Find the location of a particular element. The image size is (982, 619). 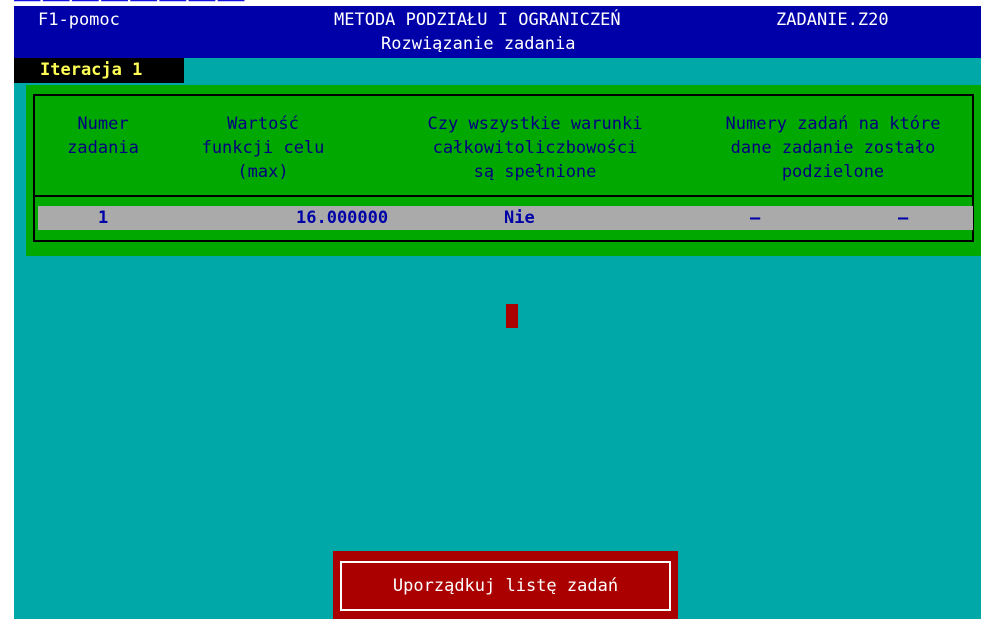

task-number-cell: 1 is located at coordinates (103, 218).